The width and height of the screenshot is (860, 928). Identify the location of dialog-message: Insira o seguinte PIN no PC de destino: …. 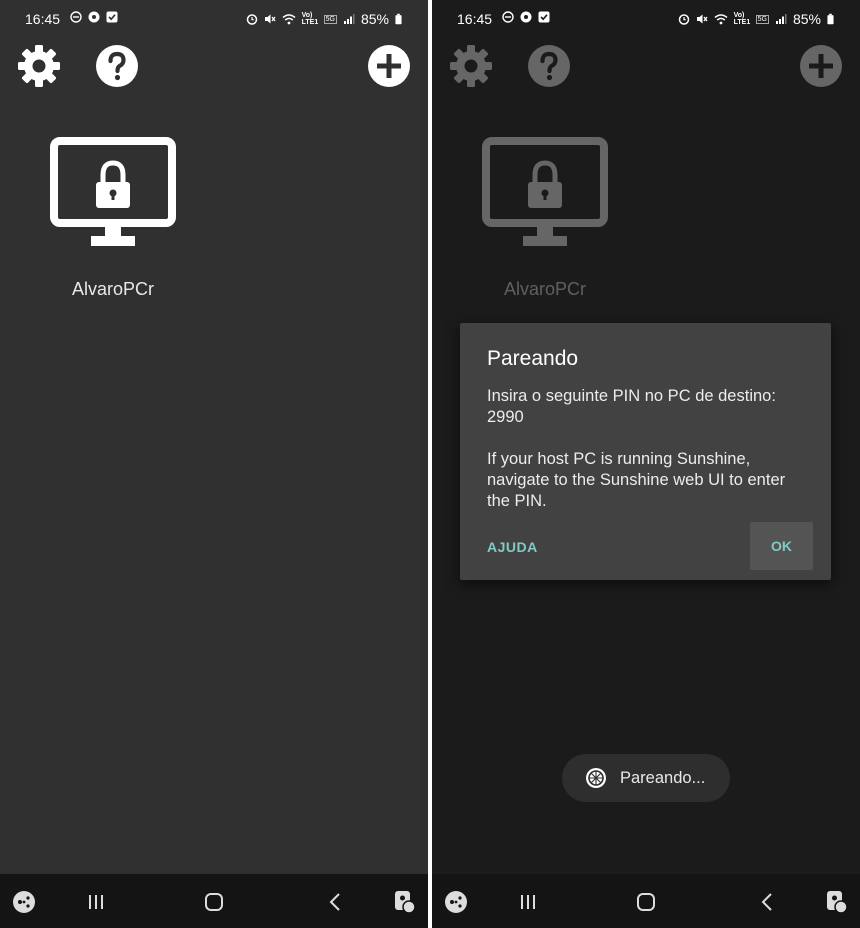
(647, 449).